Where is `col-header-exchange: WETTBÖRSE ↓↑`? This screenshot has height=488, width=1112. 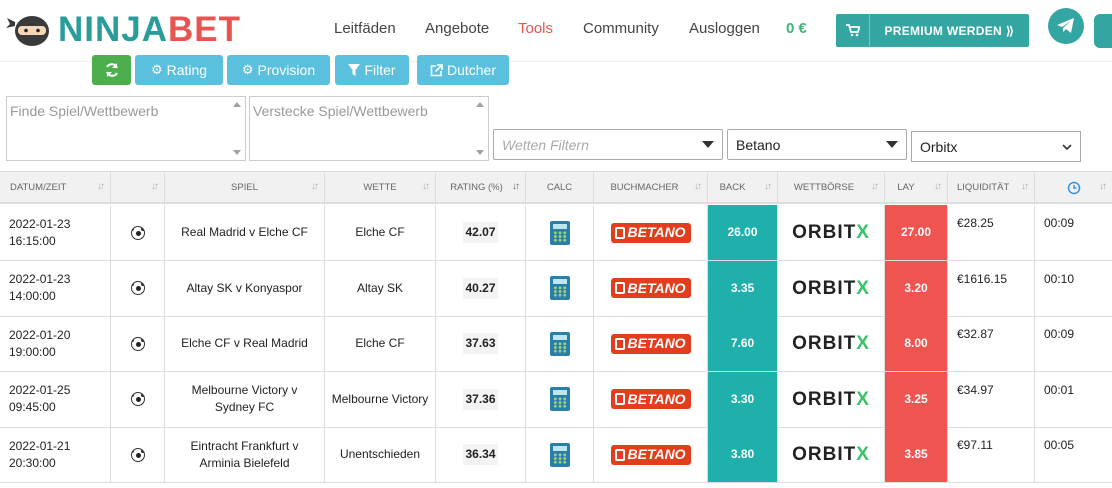 col-header-exchange: WETTBÖRSE ↓↑ is located at coordinates (831, 187).